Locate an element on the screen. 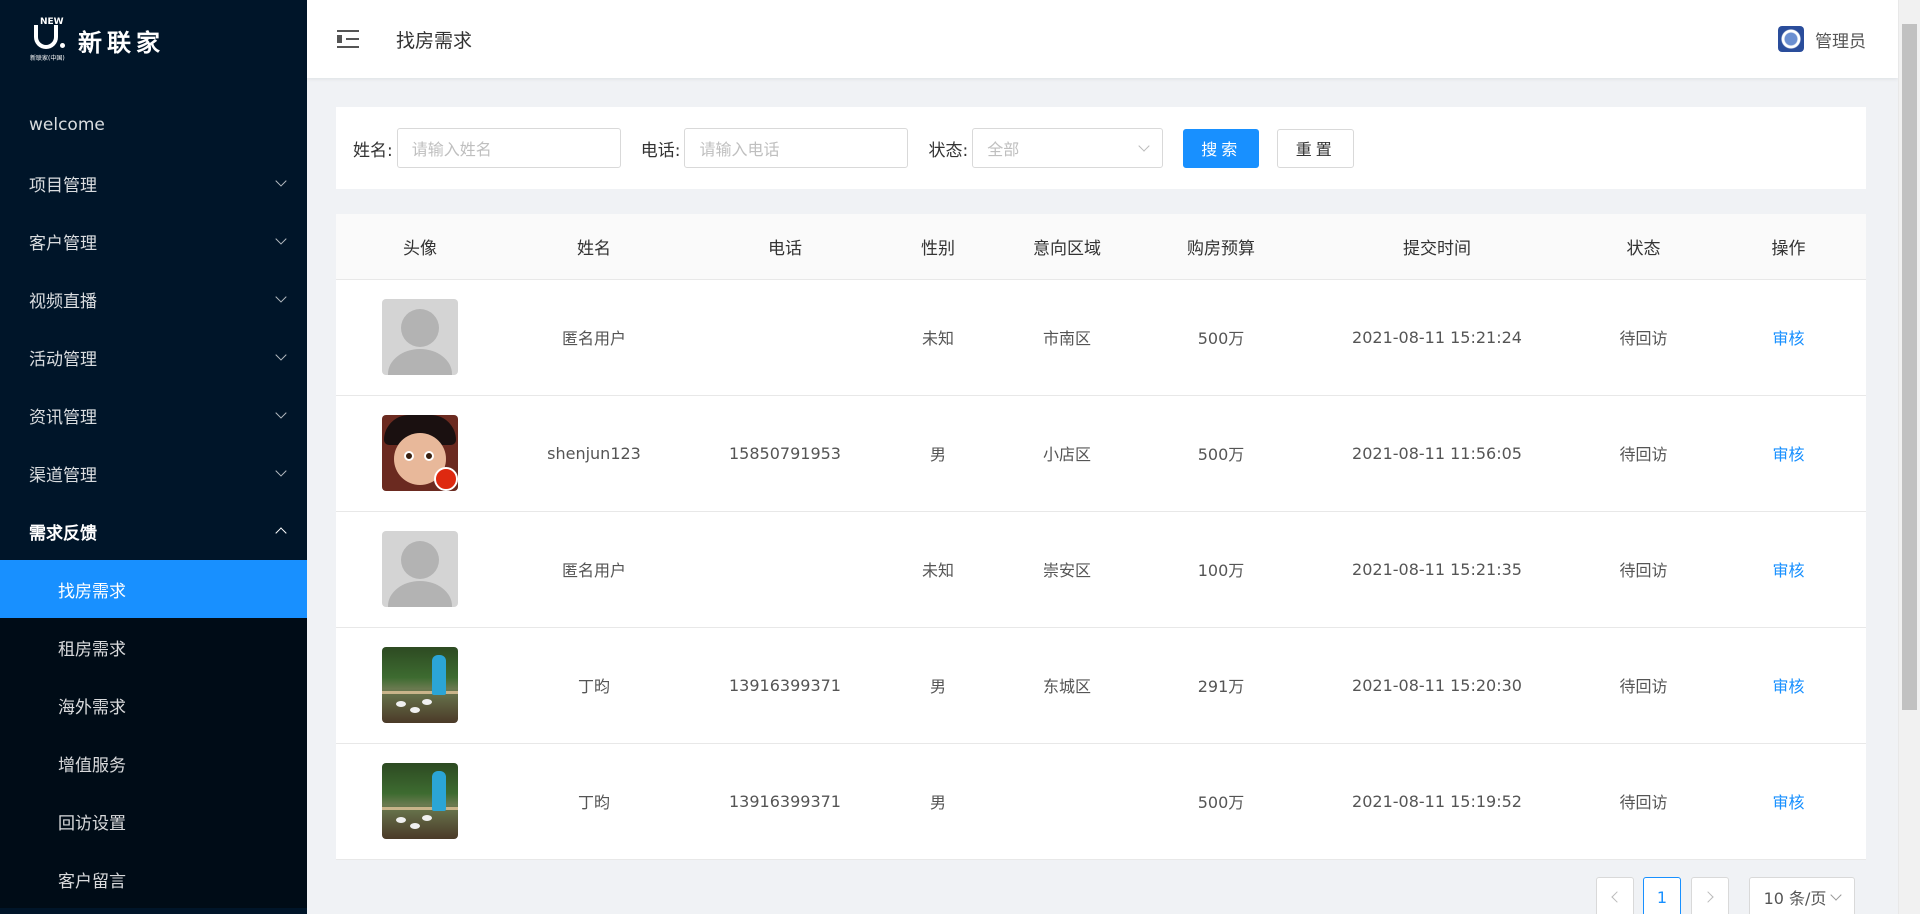  page-title: 找房需求 is located at coordinates (434, 40).